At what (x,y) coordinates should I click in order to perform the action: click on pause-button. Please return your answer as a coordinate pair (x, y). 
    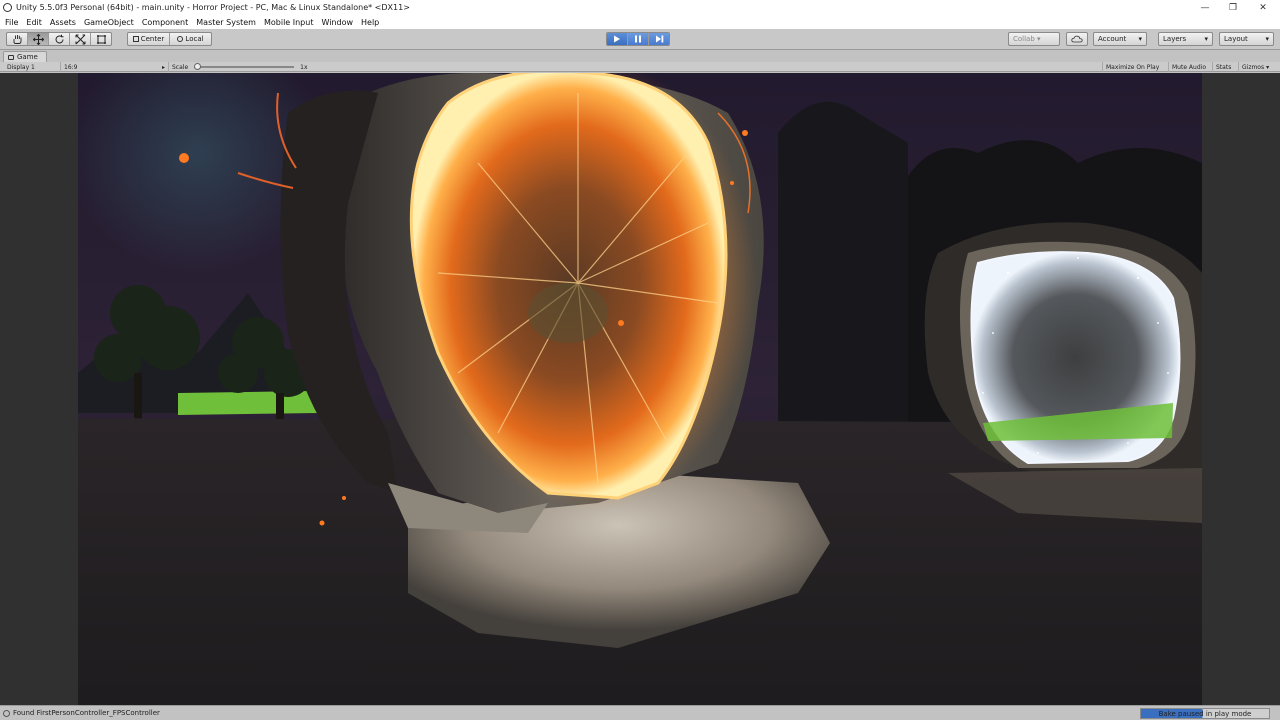
    Looking at the image, I should click on (638, 39).